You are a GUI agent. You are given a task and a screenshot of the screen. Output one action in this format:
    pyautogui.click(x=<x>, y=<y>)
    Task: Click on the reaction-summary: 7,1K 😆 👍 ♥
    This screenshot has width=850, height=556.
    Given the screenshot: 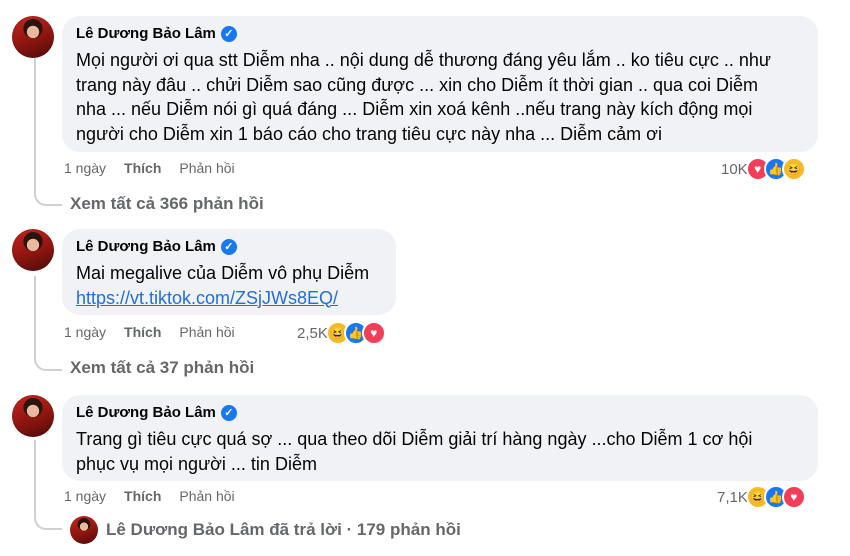 What is the action you would take?
    pyautogui.click(x=761, y=497)
    